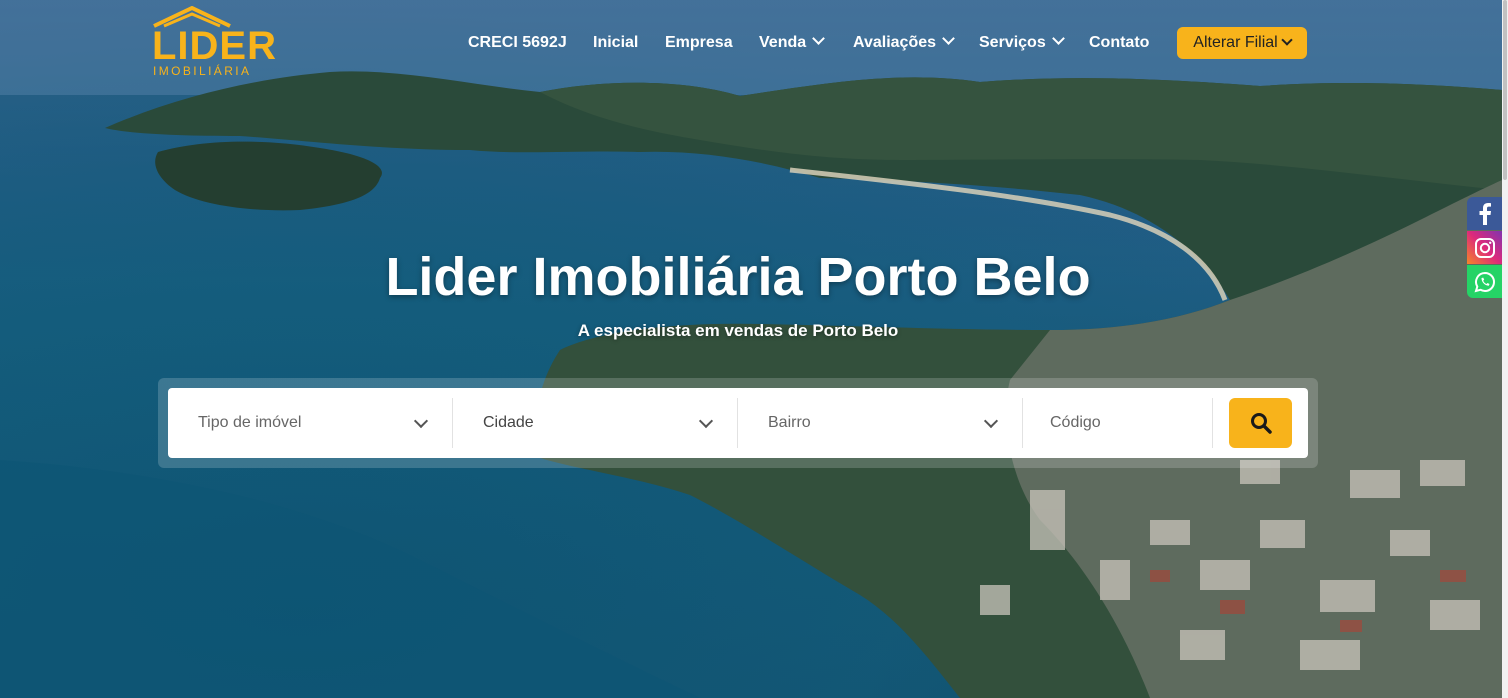  What do you see at coordinates (789, 422) in the screenshot?
I see `neighborhood-label: Bairro` at bounding box center [789, 422].